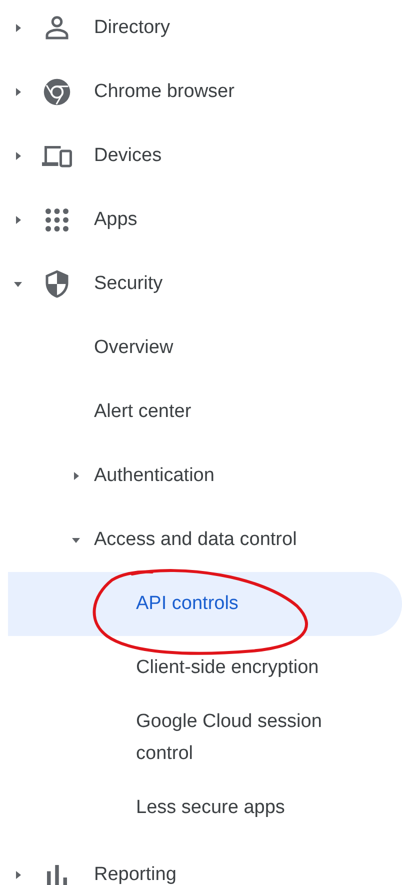 The image size is (402, 885). What do you see at coordinates (205, 604) in the screenshot?
I see `nav-item: API controls` at bounding box center [205, 604].